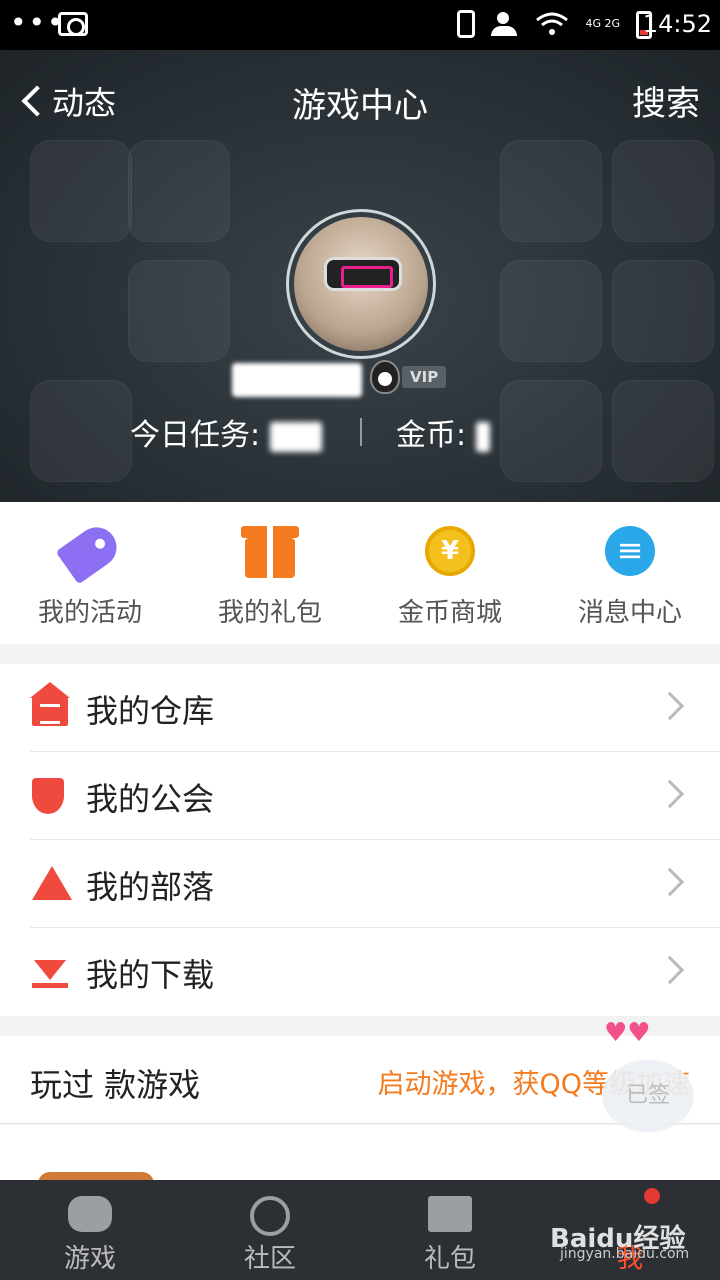 The height and width of the screenshot is (1280, 720). Describe the element at coordinates (482, 436) in the screenshot. I see `coins-value-redacted` at that location.